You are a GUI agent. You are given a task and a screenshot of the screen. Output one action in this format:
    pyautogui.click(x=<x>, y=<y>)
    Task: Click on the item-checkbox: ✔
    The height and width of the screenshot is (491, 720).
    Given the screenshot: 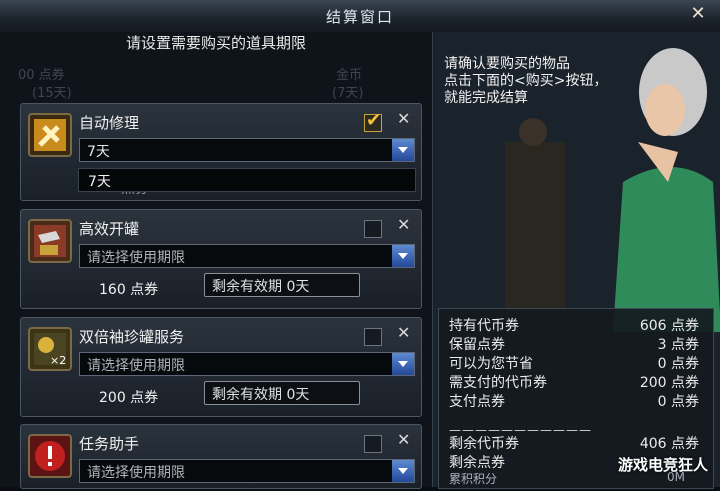 What is the action you would take?
    pyautogui.click(x=373, y=121)
    